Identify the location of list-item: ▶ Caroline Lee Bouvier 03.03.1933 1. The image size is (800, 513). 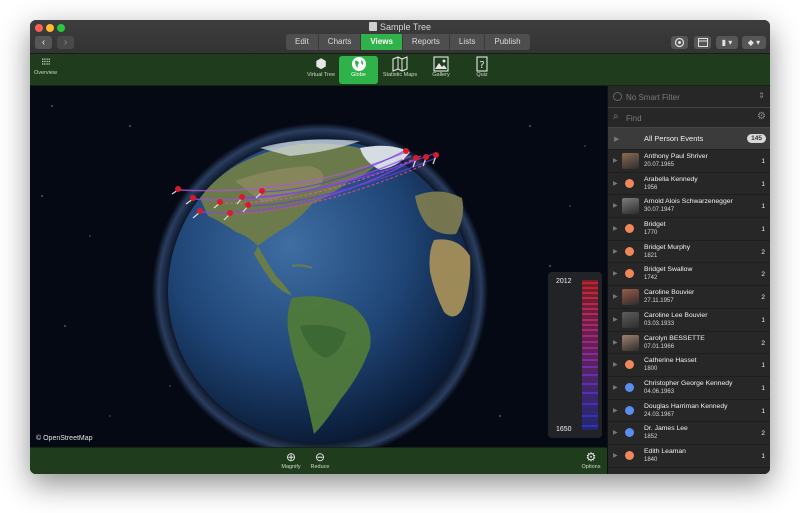
(689, 320).